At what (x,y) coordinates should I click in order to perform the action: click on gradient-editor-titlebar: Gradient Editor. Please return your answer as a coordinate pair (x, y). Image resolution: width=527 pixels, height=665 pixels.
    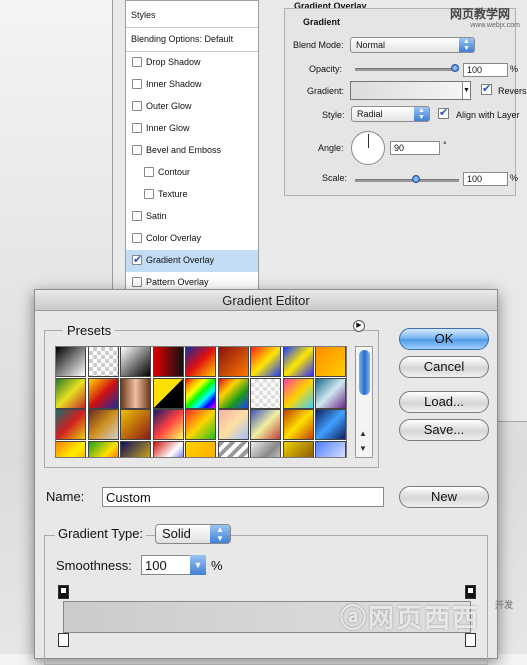
    Looking at the image, I should click on (266, 300).